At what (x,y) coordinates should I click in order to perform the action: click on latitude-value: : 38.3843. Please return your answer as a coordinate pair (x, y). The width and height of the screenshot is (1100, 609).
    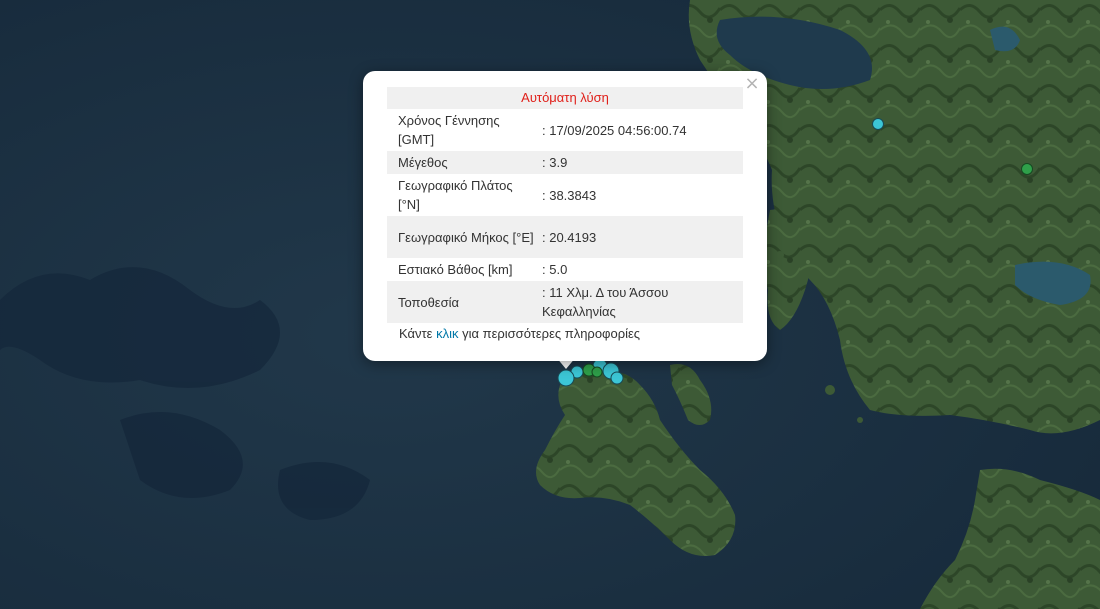
    Looking at the image, I should click on (569, 195).